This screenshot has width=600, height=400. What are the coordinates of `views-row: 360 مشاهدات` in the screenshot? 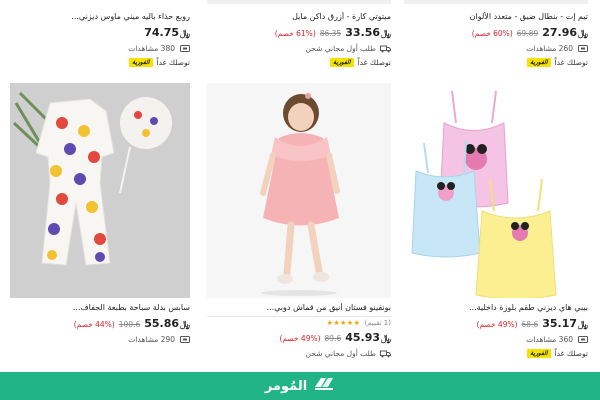 It's located at (496, 339).